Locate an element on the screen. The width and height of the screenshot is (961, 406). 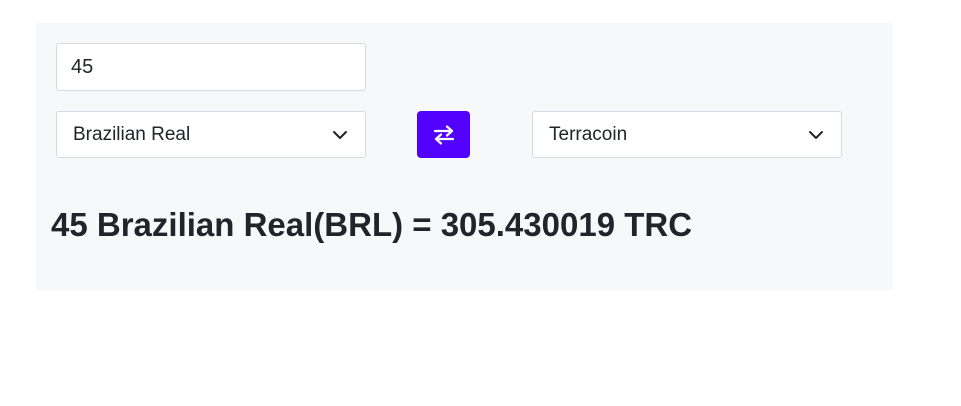
amount-input is located at coordinates (211, 67).